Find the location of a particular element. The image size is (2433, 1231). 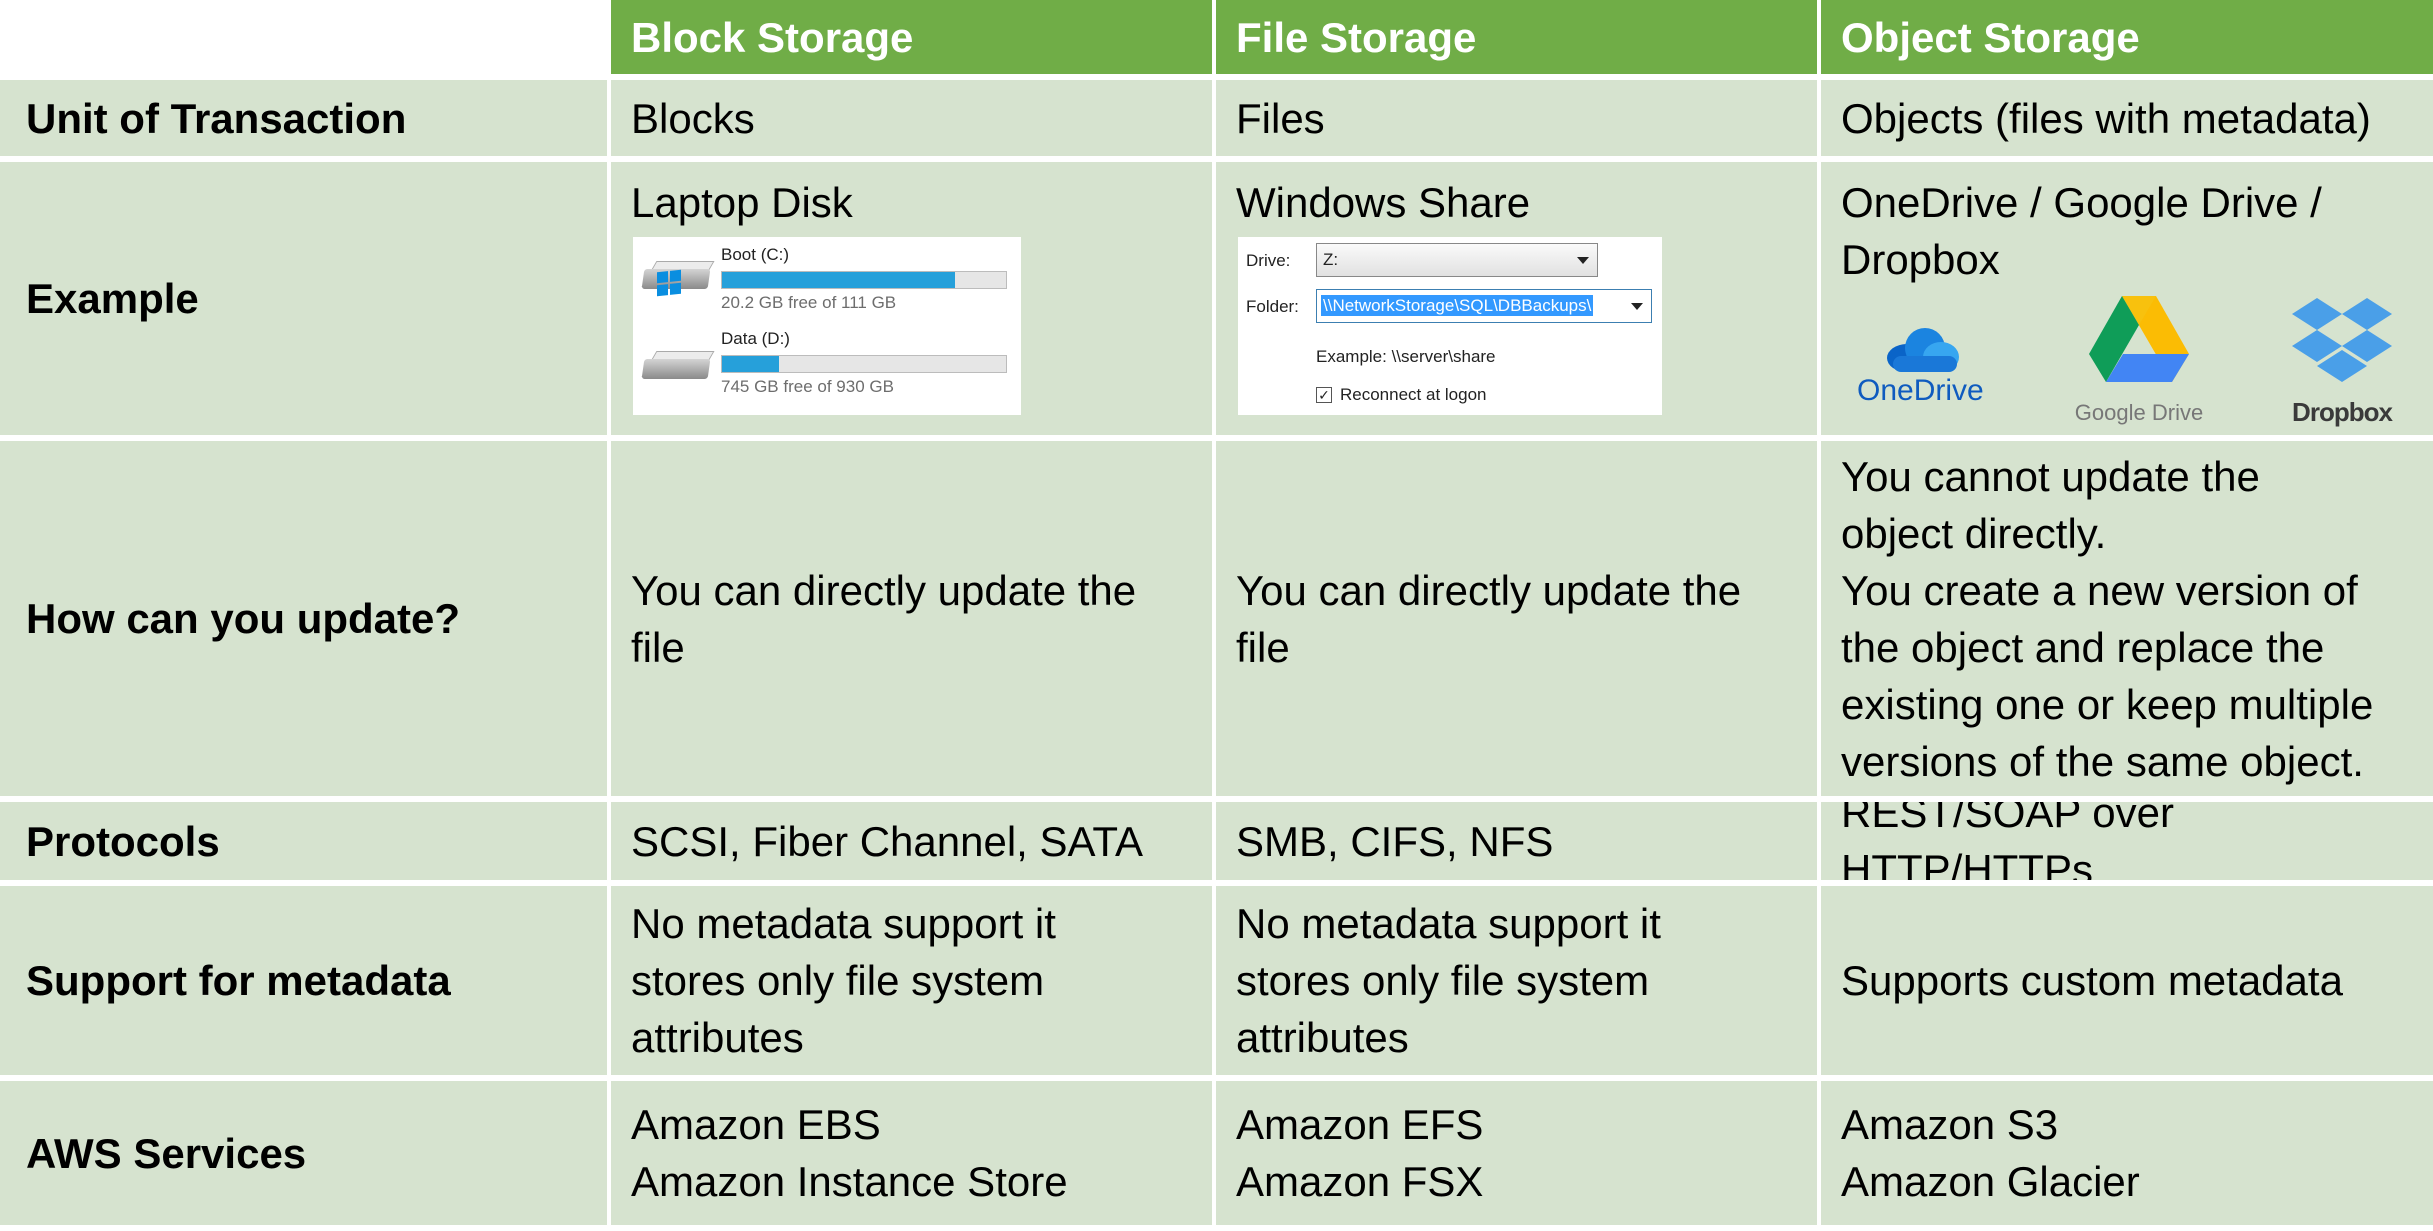

google-drive-logo: Google Drive is located at coordinates (2139, 361).